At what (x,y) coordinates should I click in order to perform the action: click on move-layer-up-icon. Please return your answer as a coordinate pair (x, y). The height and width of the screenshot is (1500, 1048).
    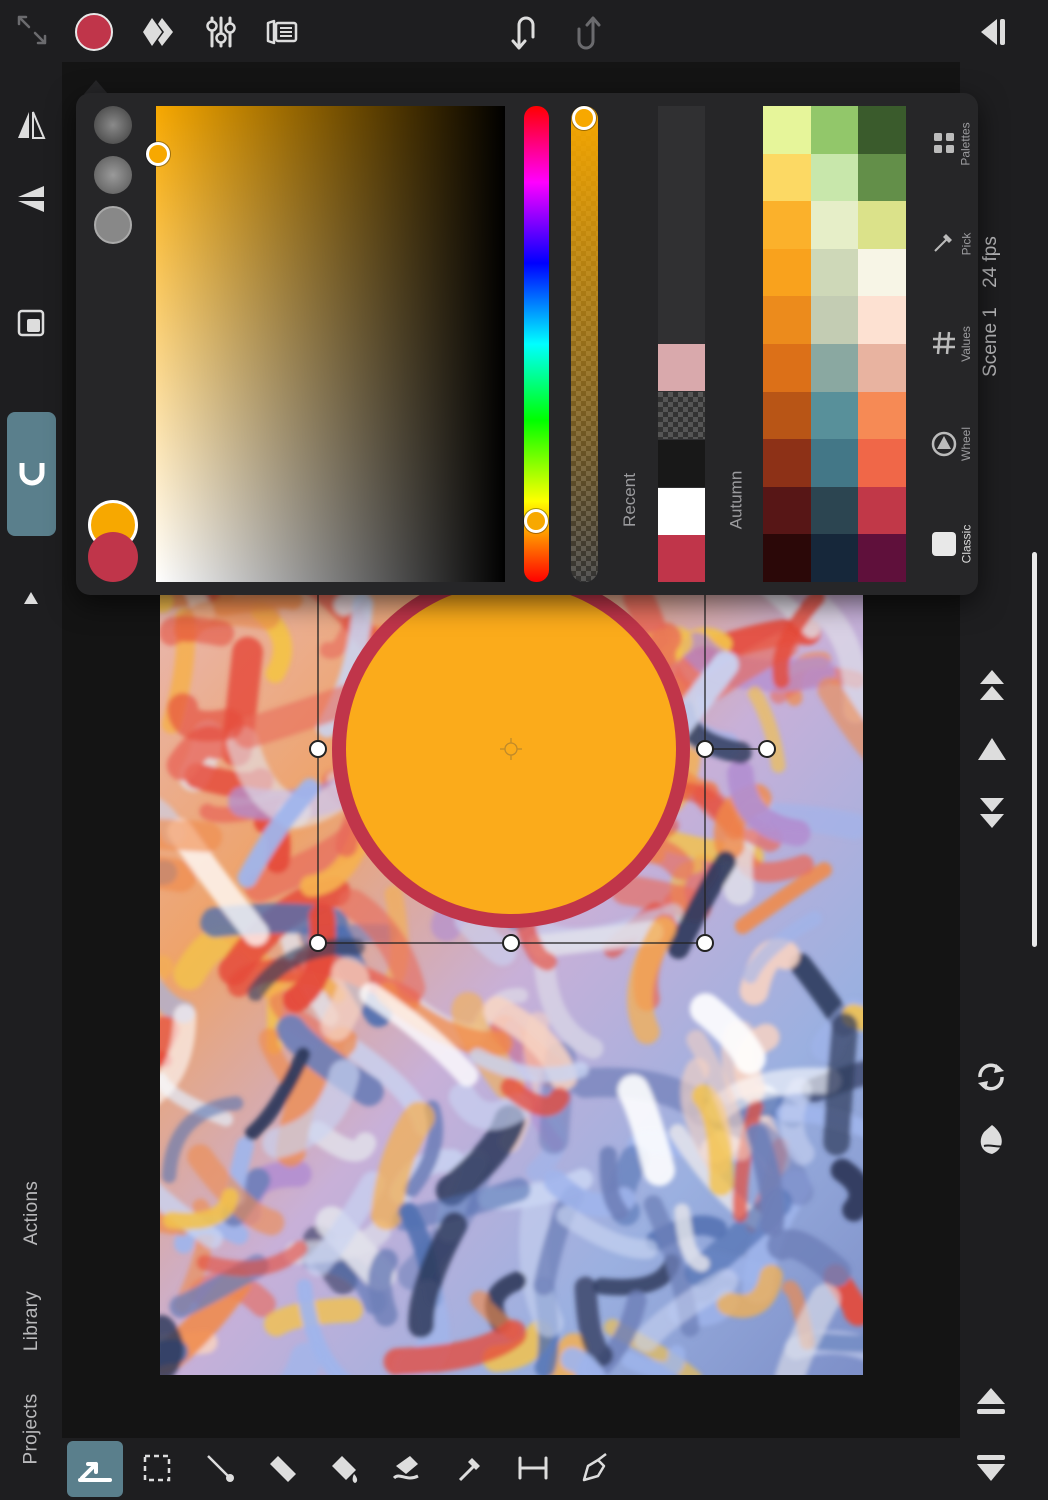
    Looking at the image, I should click on (991, 1404).